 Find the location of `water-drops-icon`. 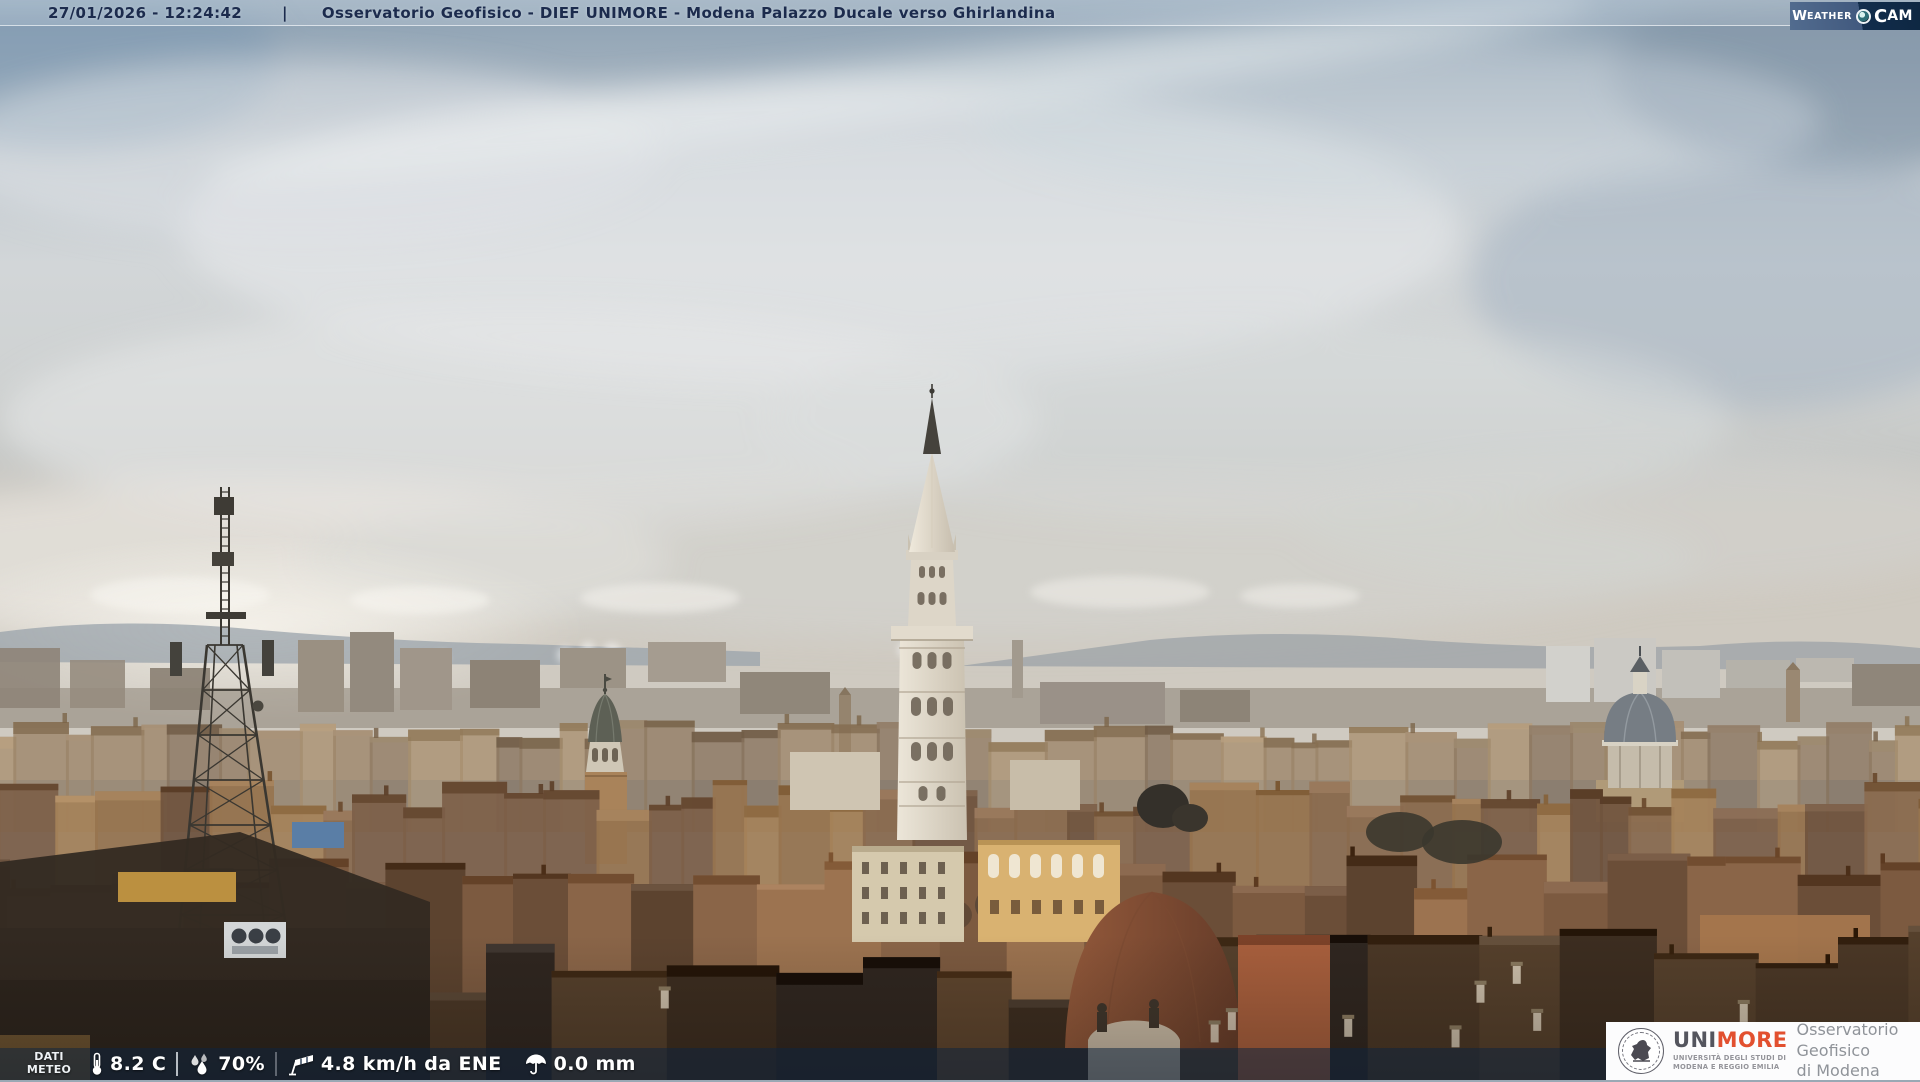

water-drops-icon is located at coordinates (200, 1064).